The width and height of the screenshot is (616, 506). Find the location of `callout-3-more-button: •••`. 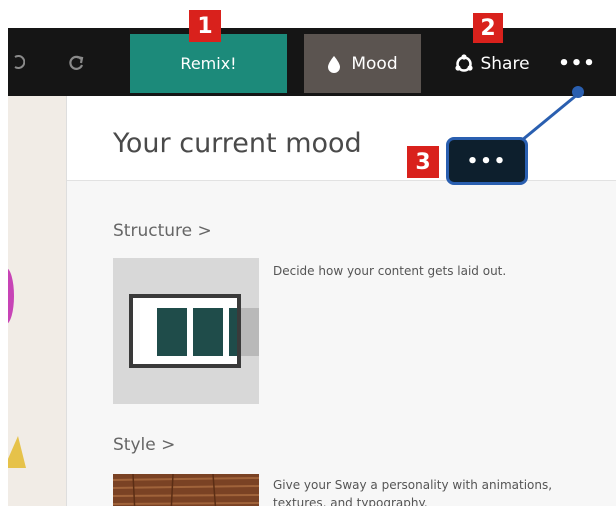

callout-3-more-button: ••• is located at coordinates (487, 161).